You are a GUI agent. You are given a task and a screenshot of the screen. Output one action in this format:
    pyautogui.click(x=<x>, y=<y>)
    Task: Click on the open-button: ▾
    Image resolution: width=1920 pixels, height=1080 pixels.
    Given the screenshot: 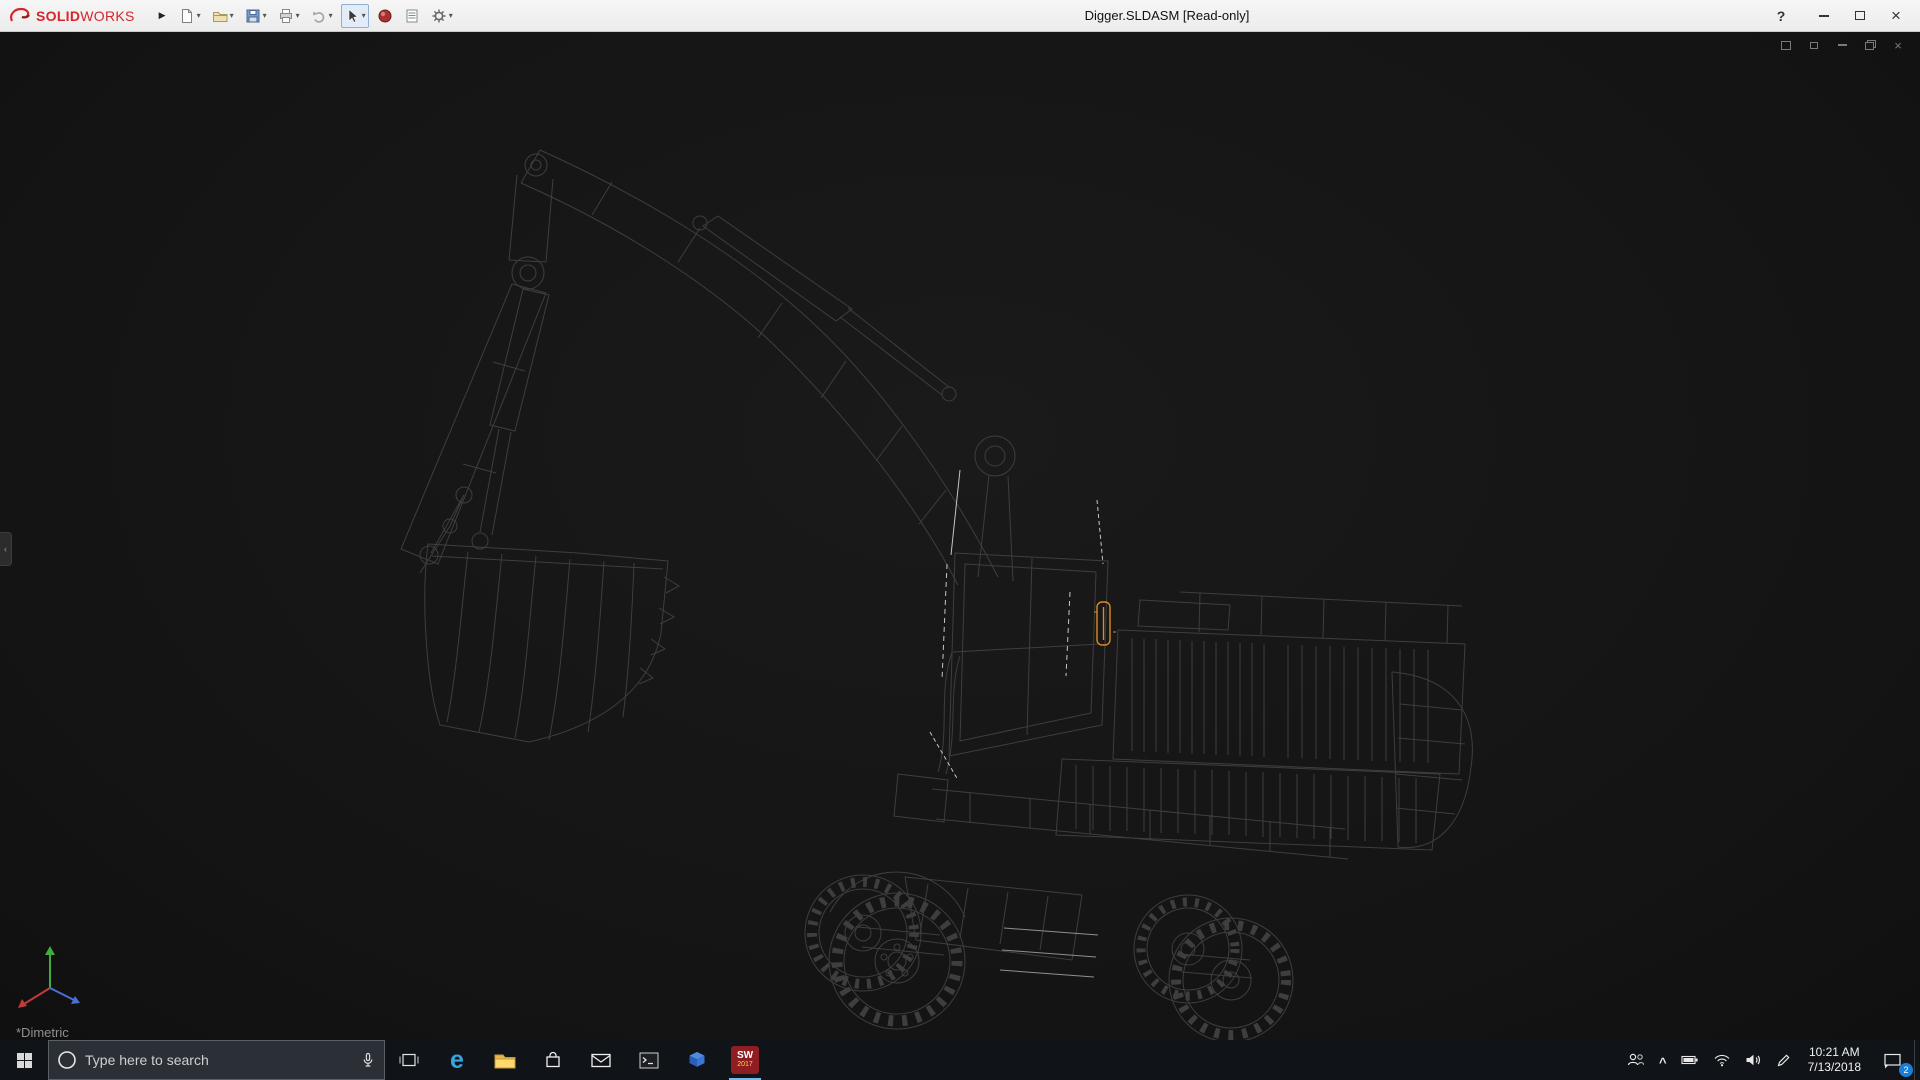 What is the action you would take?
    pyautogui.click(x=223, y=16)
    